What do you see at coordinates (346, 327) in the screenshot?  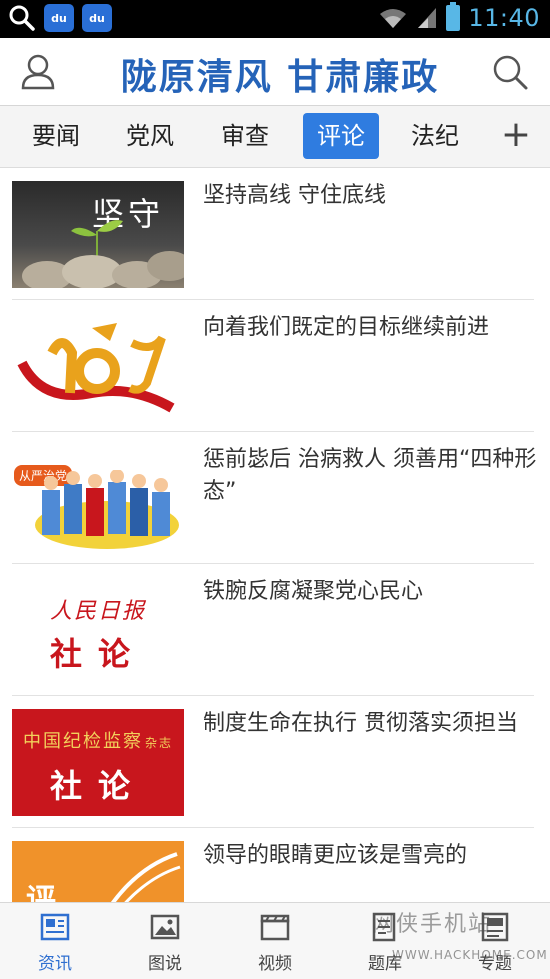 I see `news-title: 向着我们既定的目标继续前进` at bounding box center [346, 327].